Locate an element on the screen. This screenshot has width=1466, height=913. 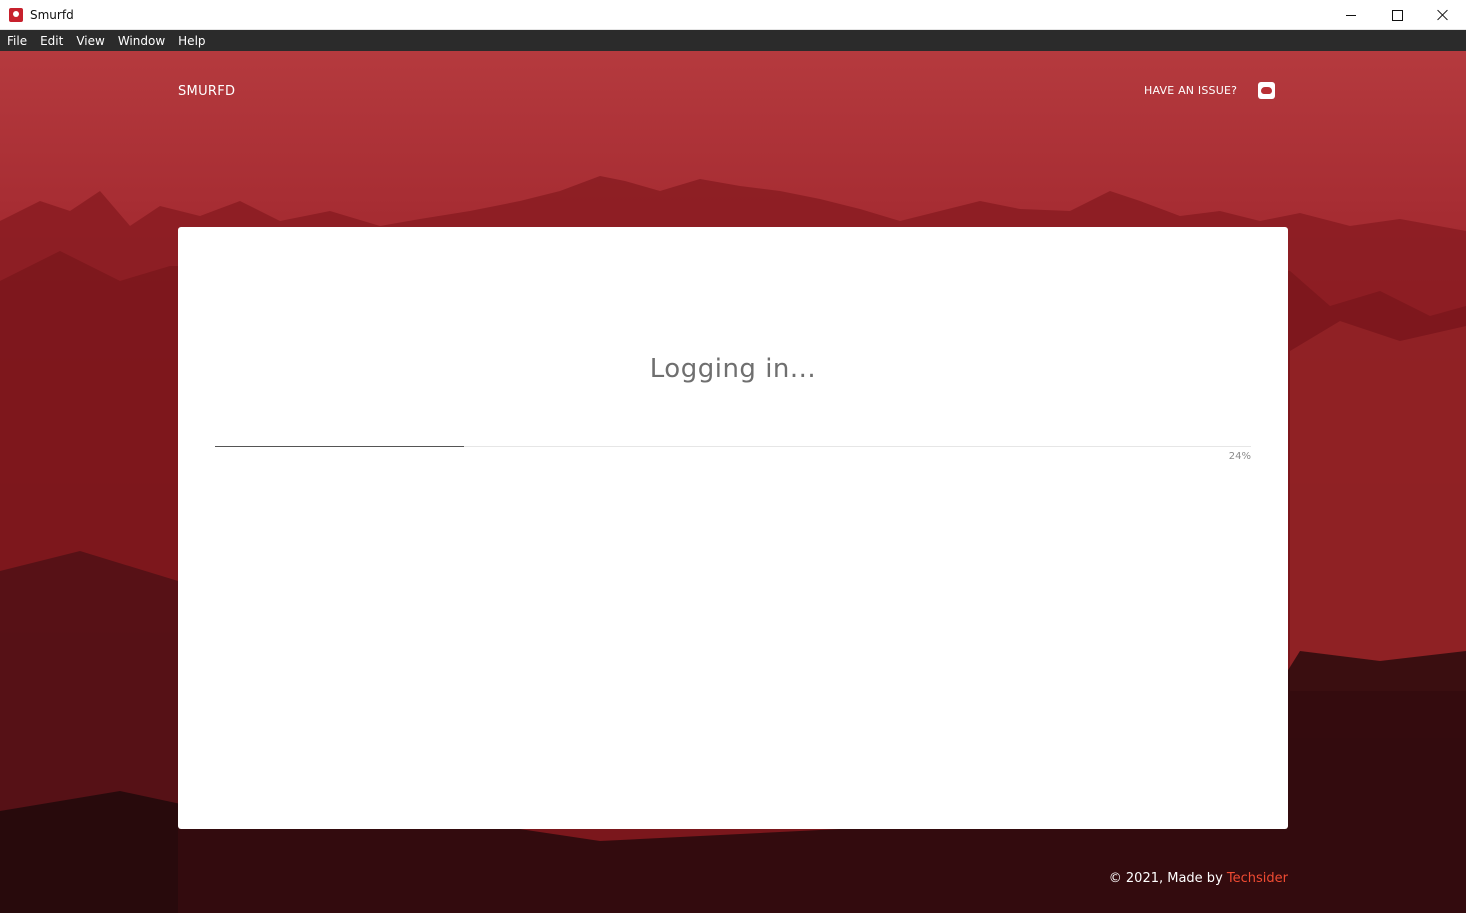
progress-fill is located at coordinates (339, 446).